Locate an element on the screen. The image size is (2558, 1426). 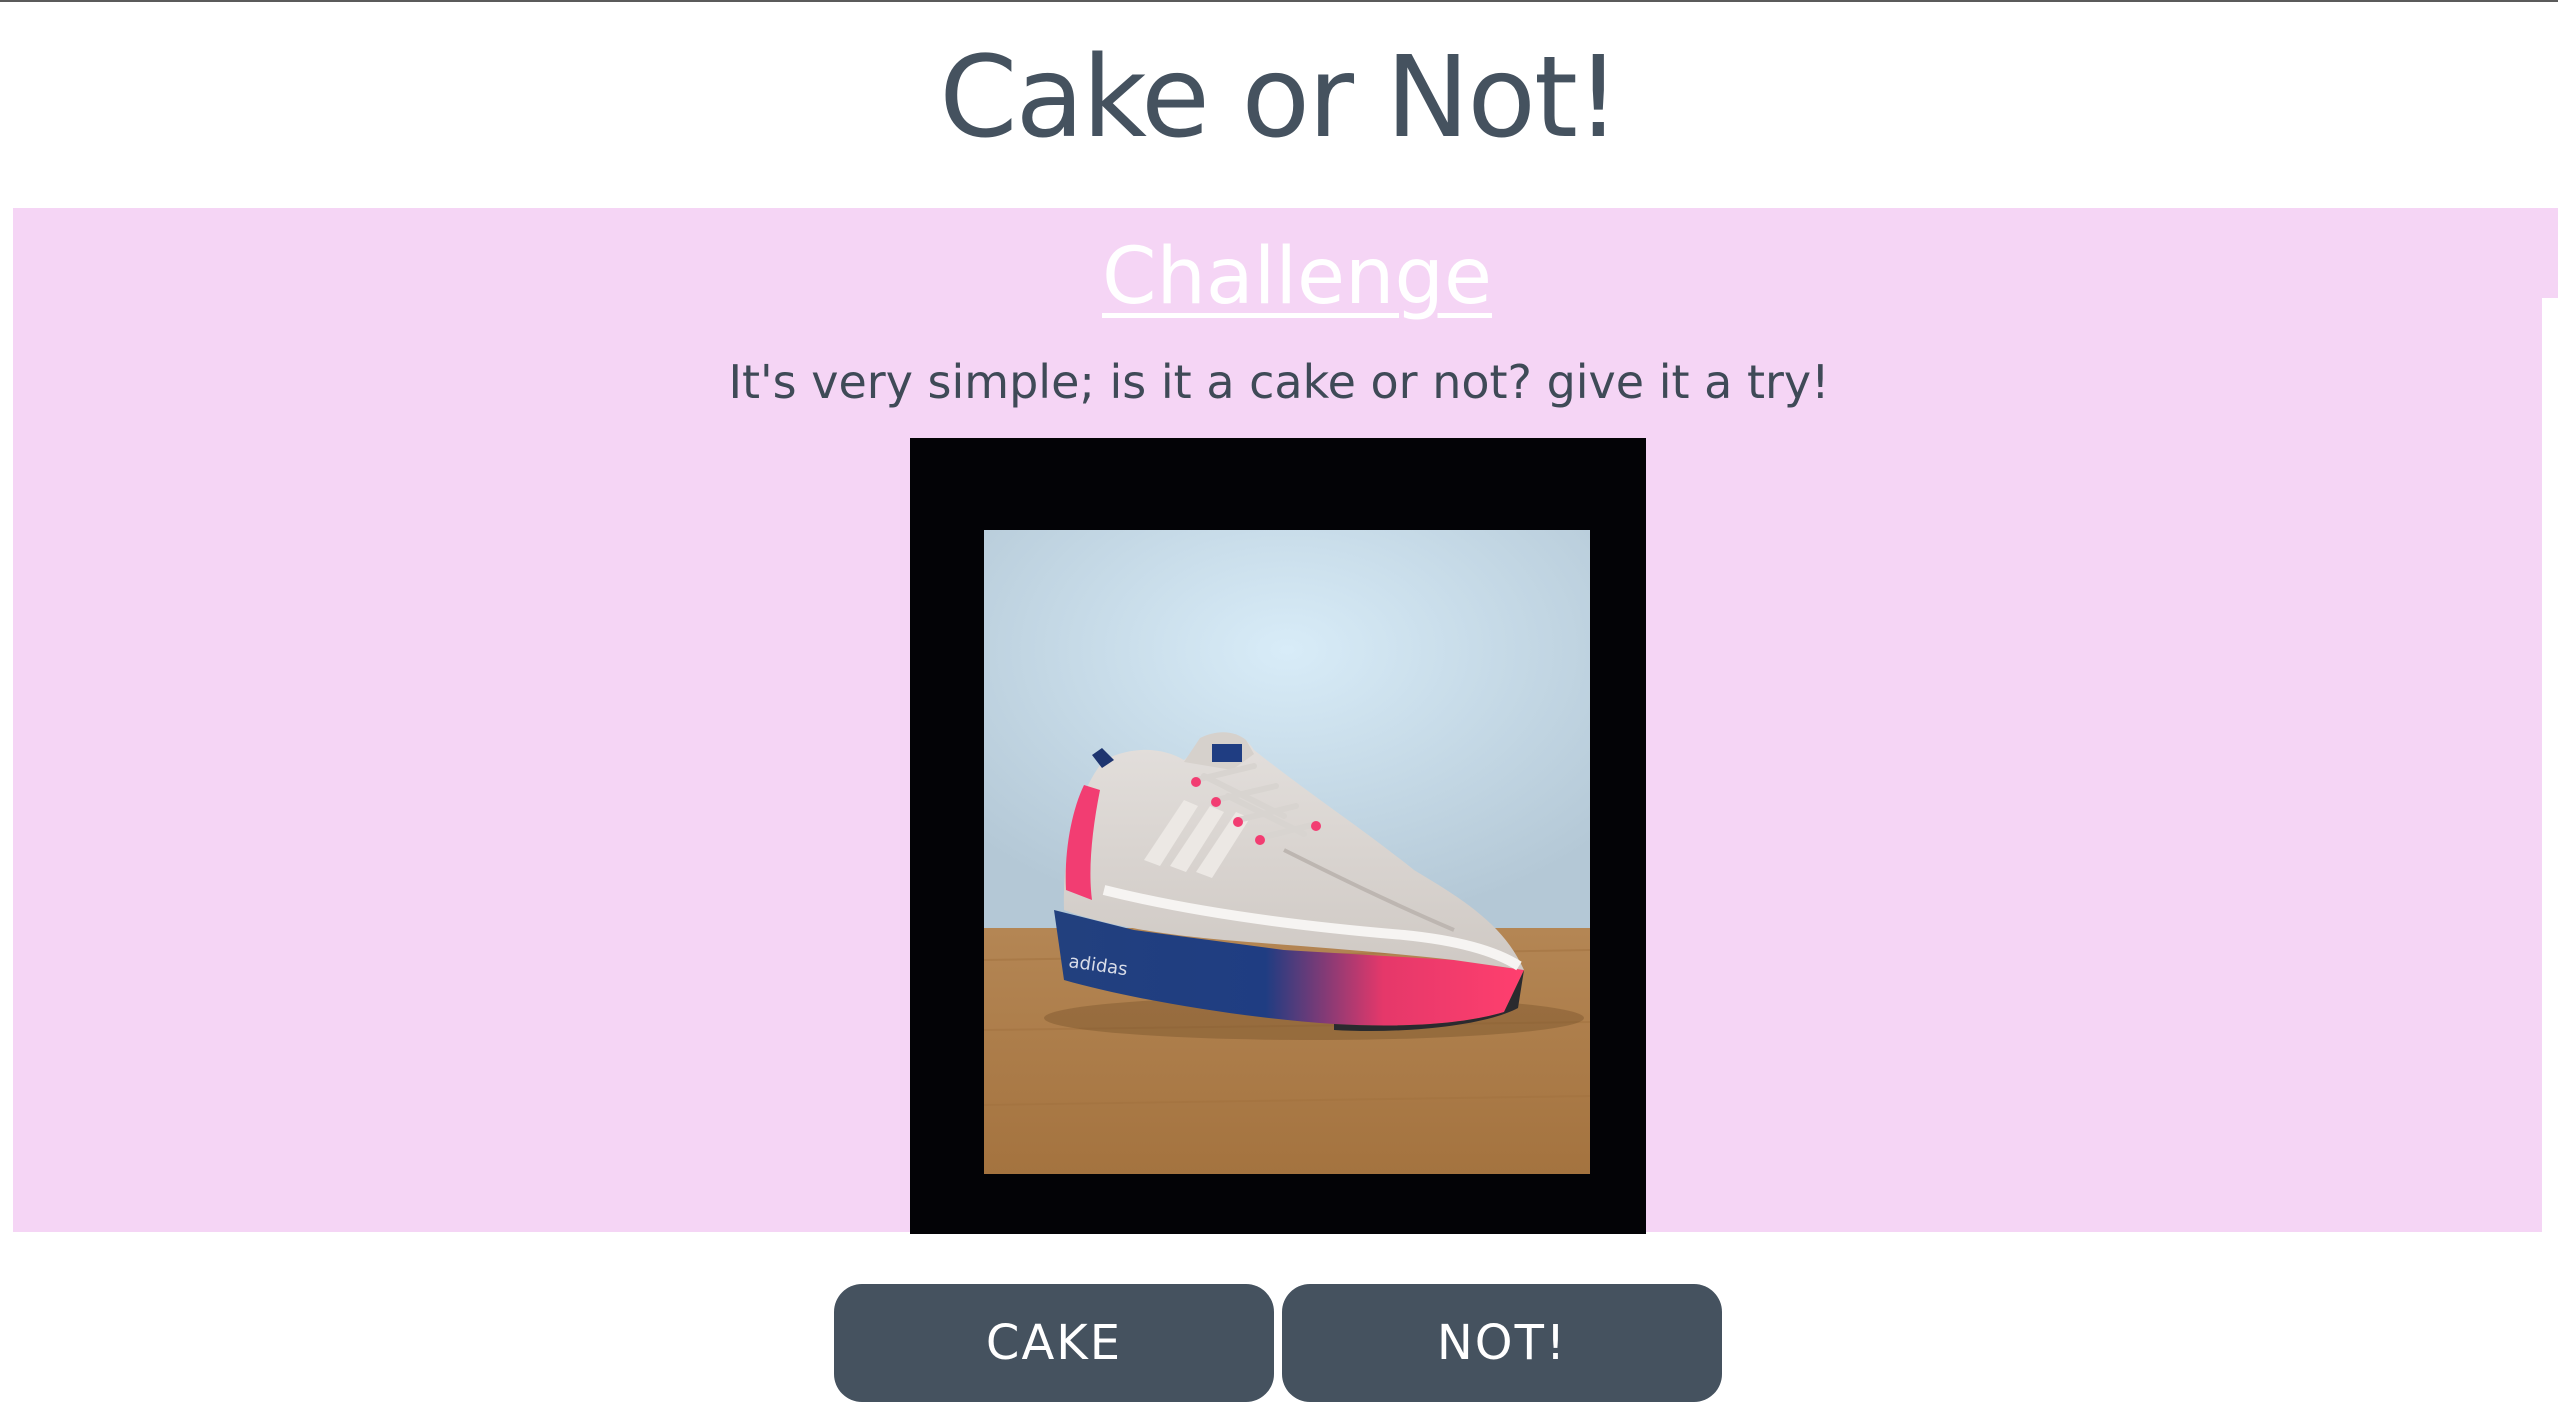
challenge-link: Challenge is located at coordinates (1279, 277).